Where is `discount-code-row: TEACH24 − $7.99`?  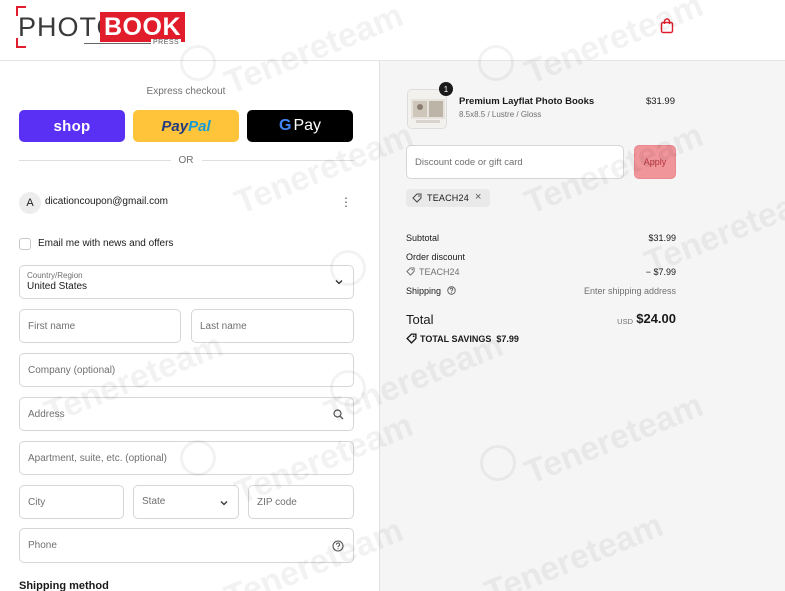 discount-code-row: TEACH24 − $7.99 is located at coordinates (541, 274).